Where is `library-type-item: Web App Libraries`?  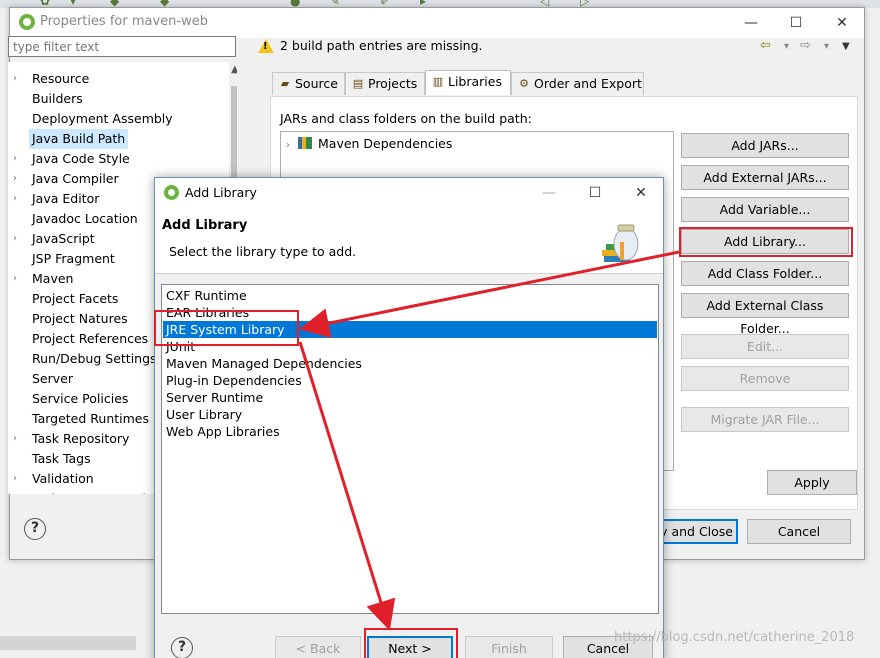 library-type-item: Web App Libraries is located at coordinates (410, 431).